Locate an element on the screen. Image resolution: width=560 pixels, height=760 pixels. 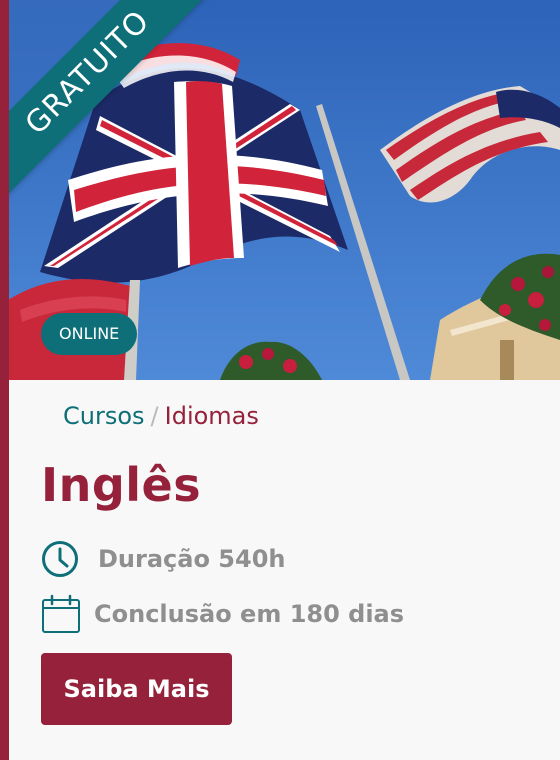
breadcrumb: Cursos / Idiomas is located at coordinates (161, 416).